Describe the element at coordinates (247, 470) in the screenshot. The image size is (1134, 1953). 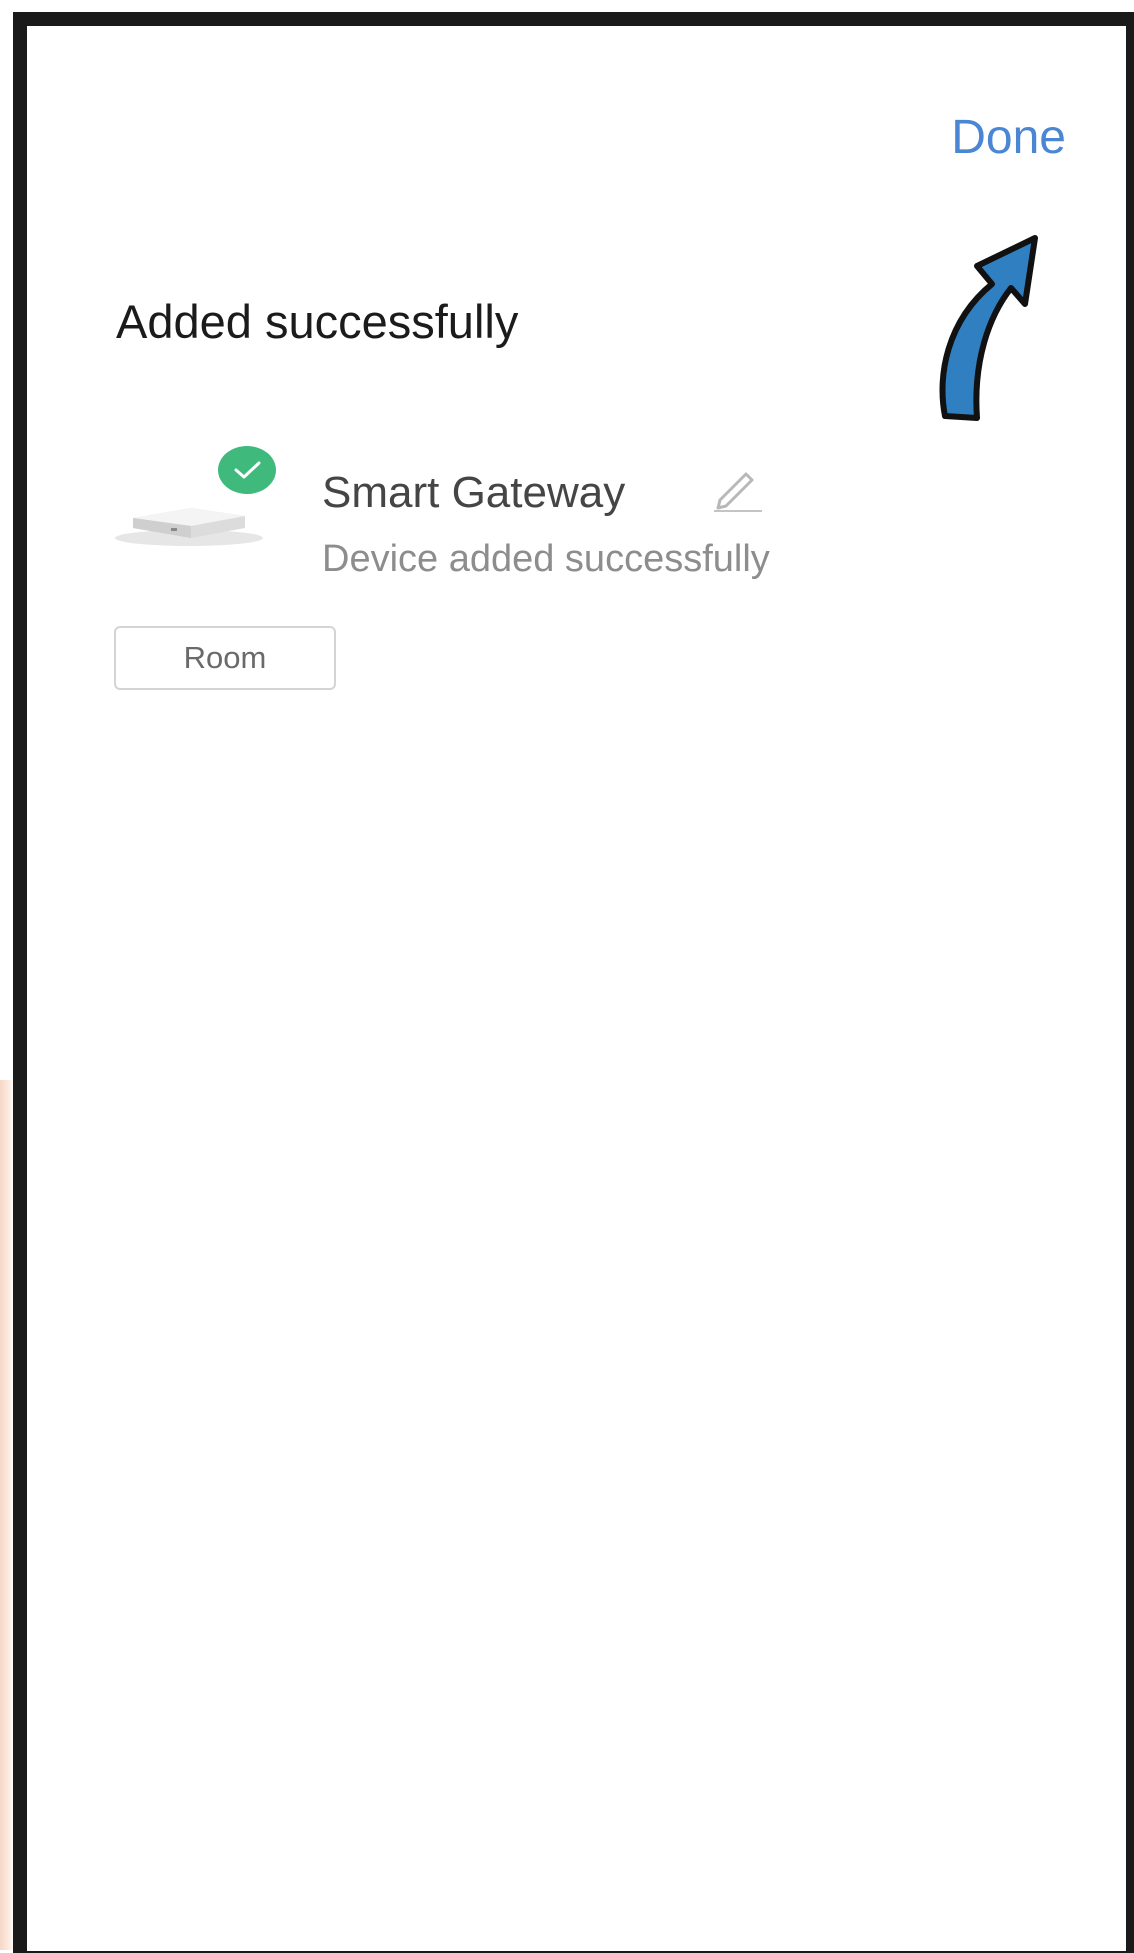
I see `check-icon` at that location.